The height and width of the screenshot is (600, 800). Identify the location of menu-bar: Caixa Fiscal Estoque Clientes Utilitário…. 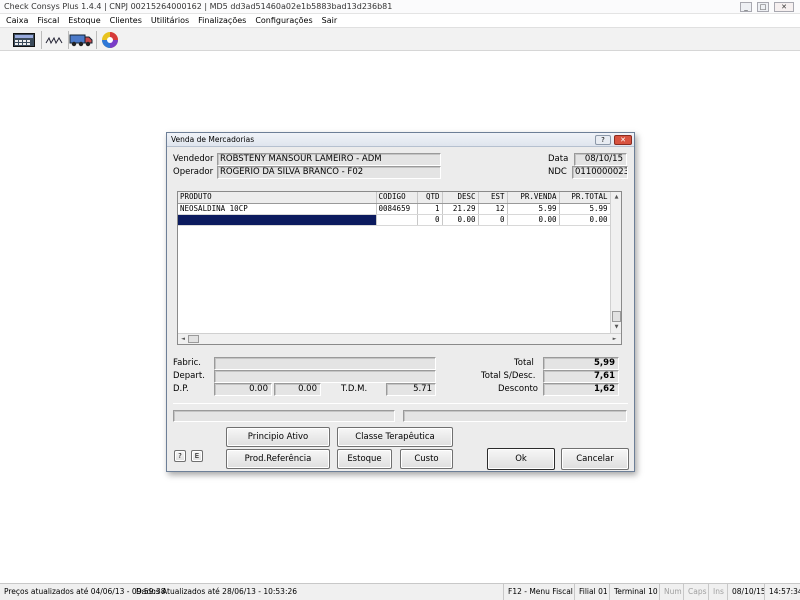
(400, 20).